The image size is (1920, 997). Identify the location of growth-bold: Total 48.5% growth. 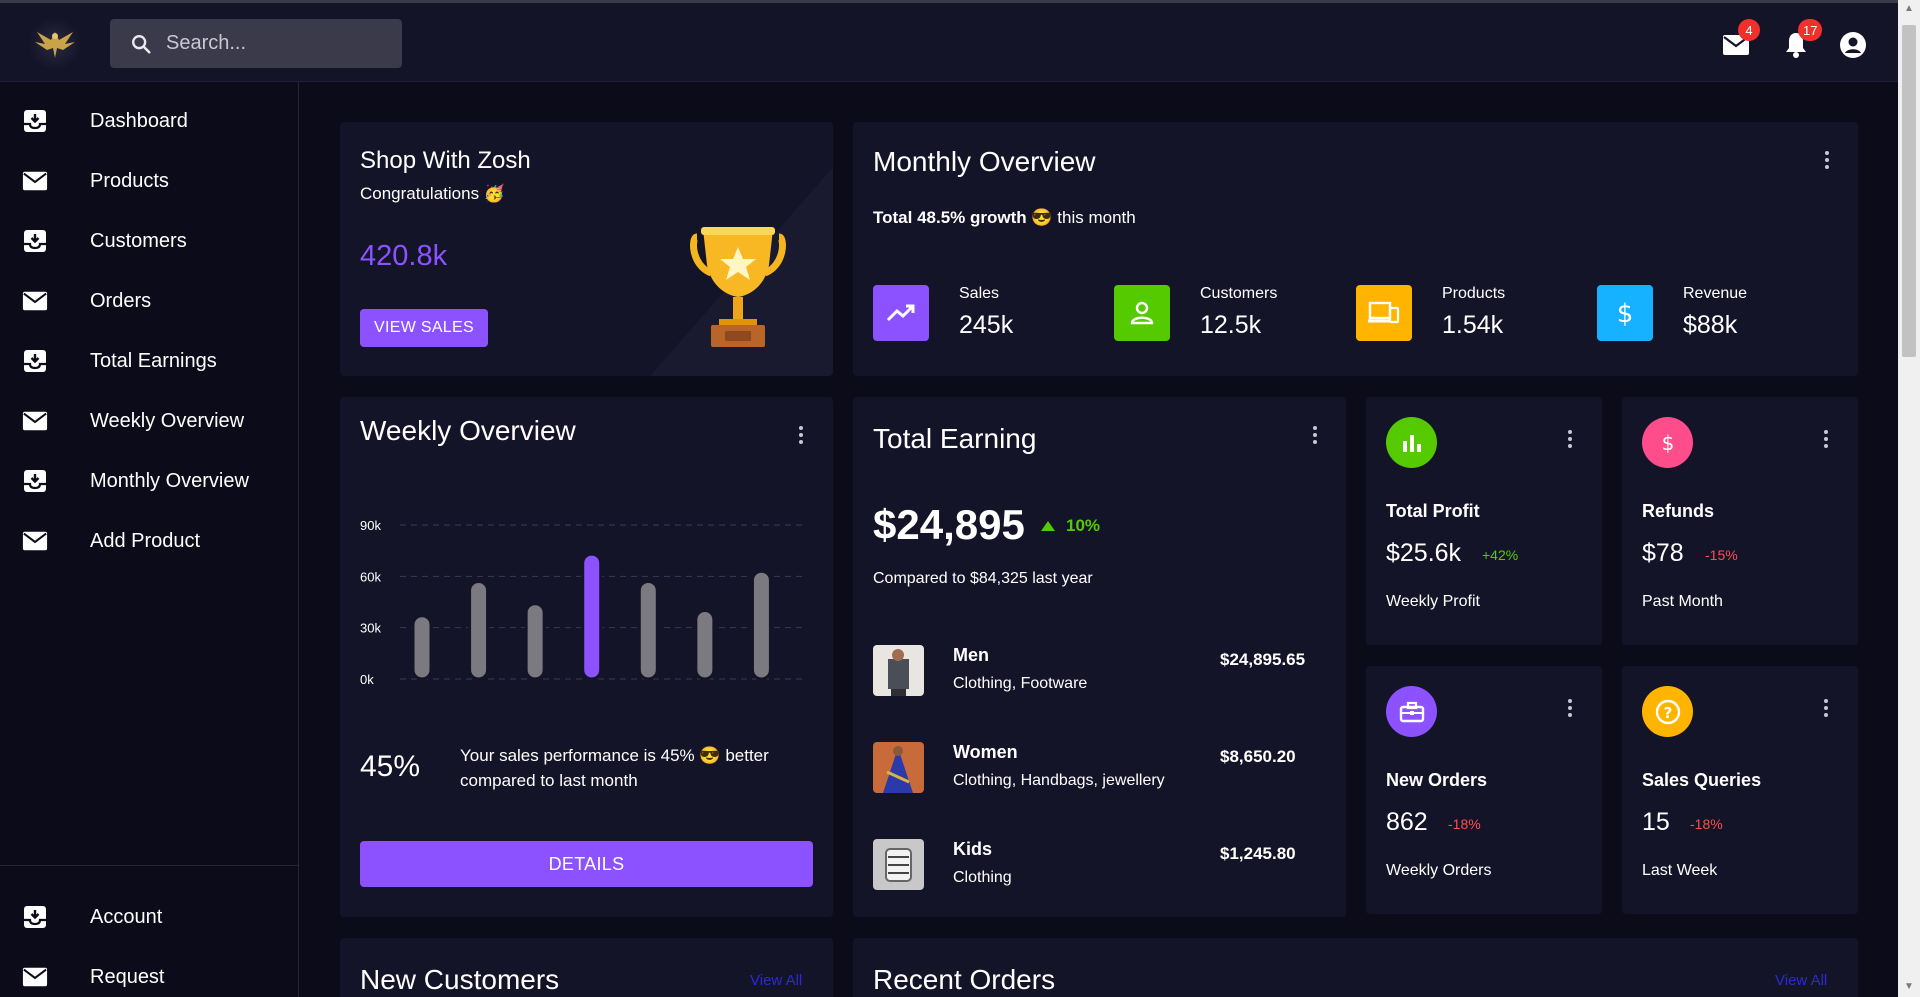
(950, 217).